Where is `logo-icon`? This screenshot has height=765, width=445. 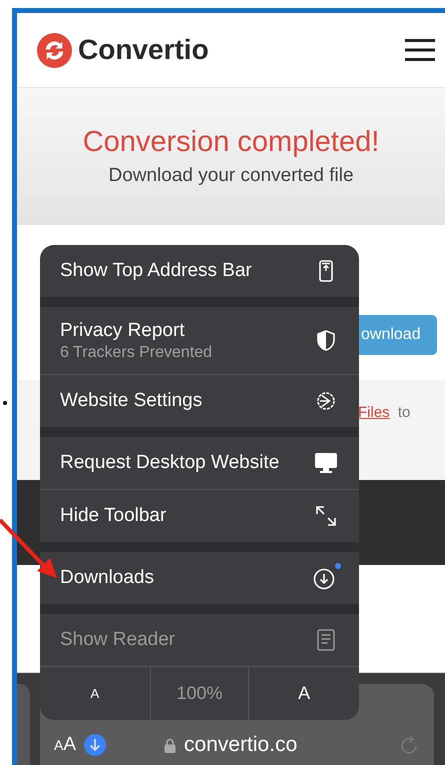 logo-icon is located at coordinates (54, 50).